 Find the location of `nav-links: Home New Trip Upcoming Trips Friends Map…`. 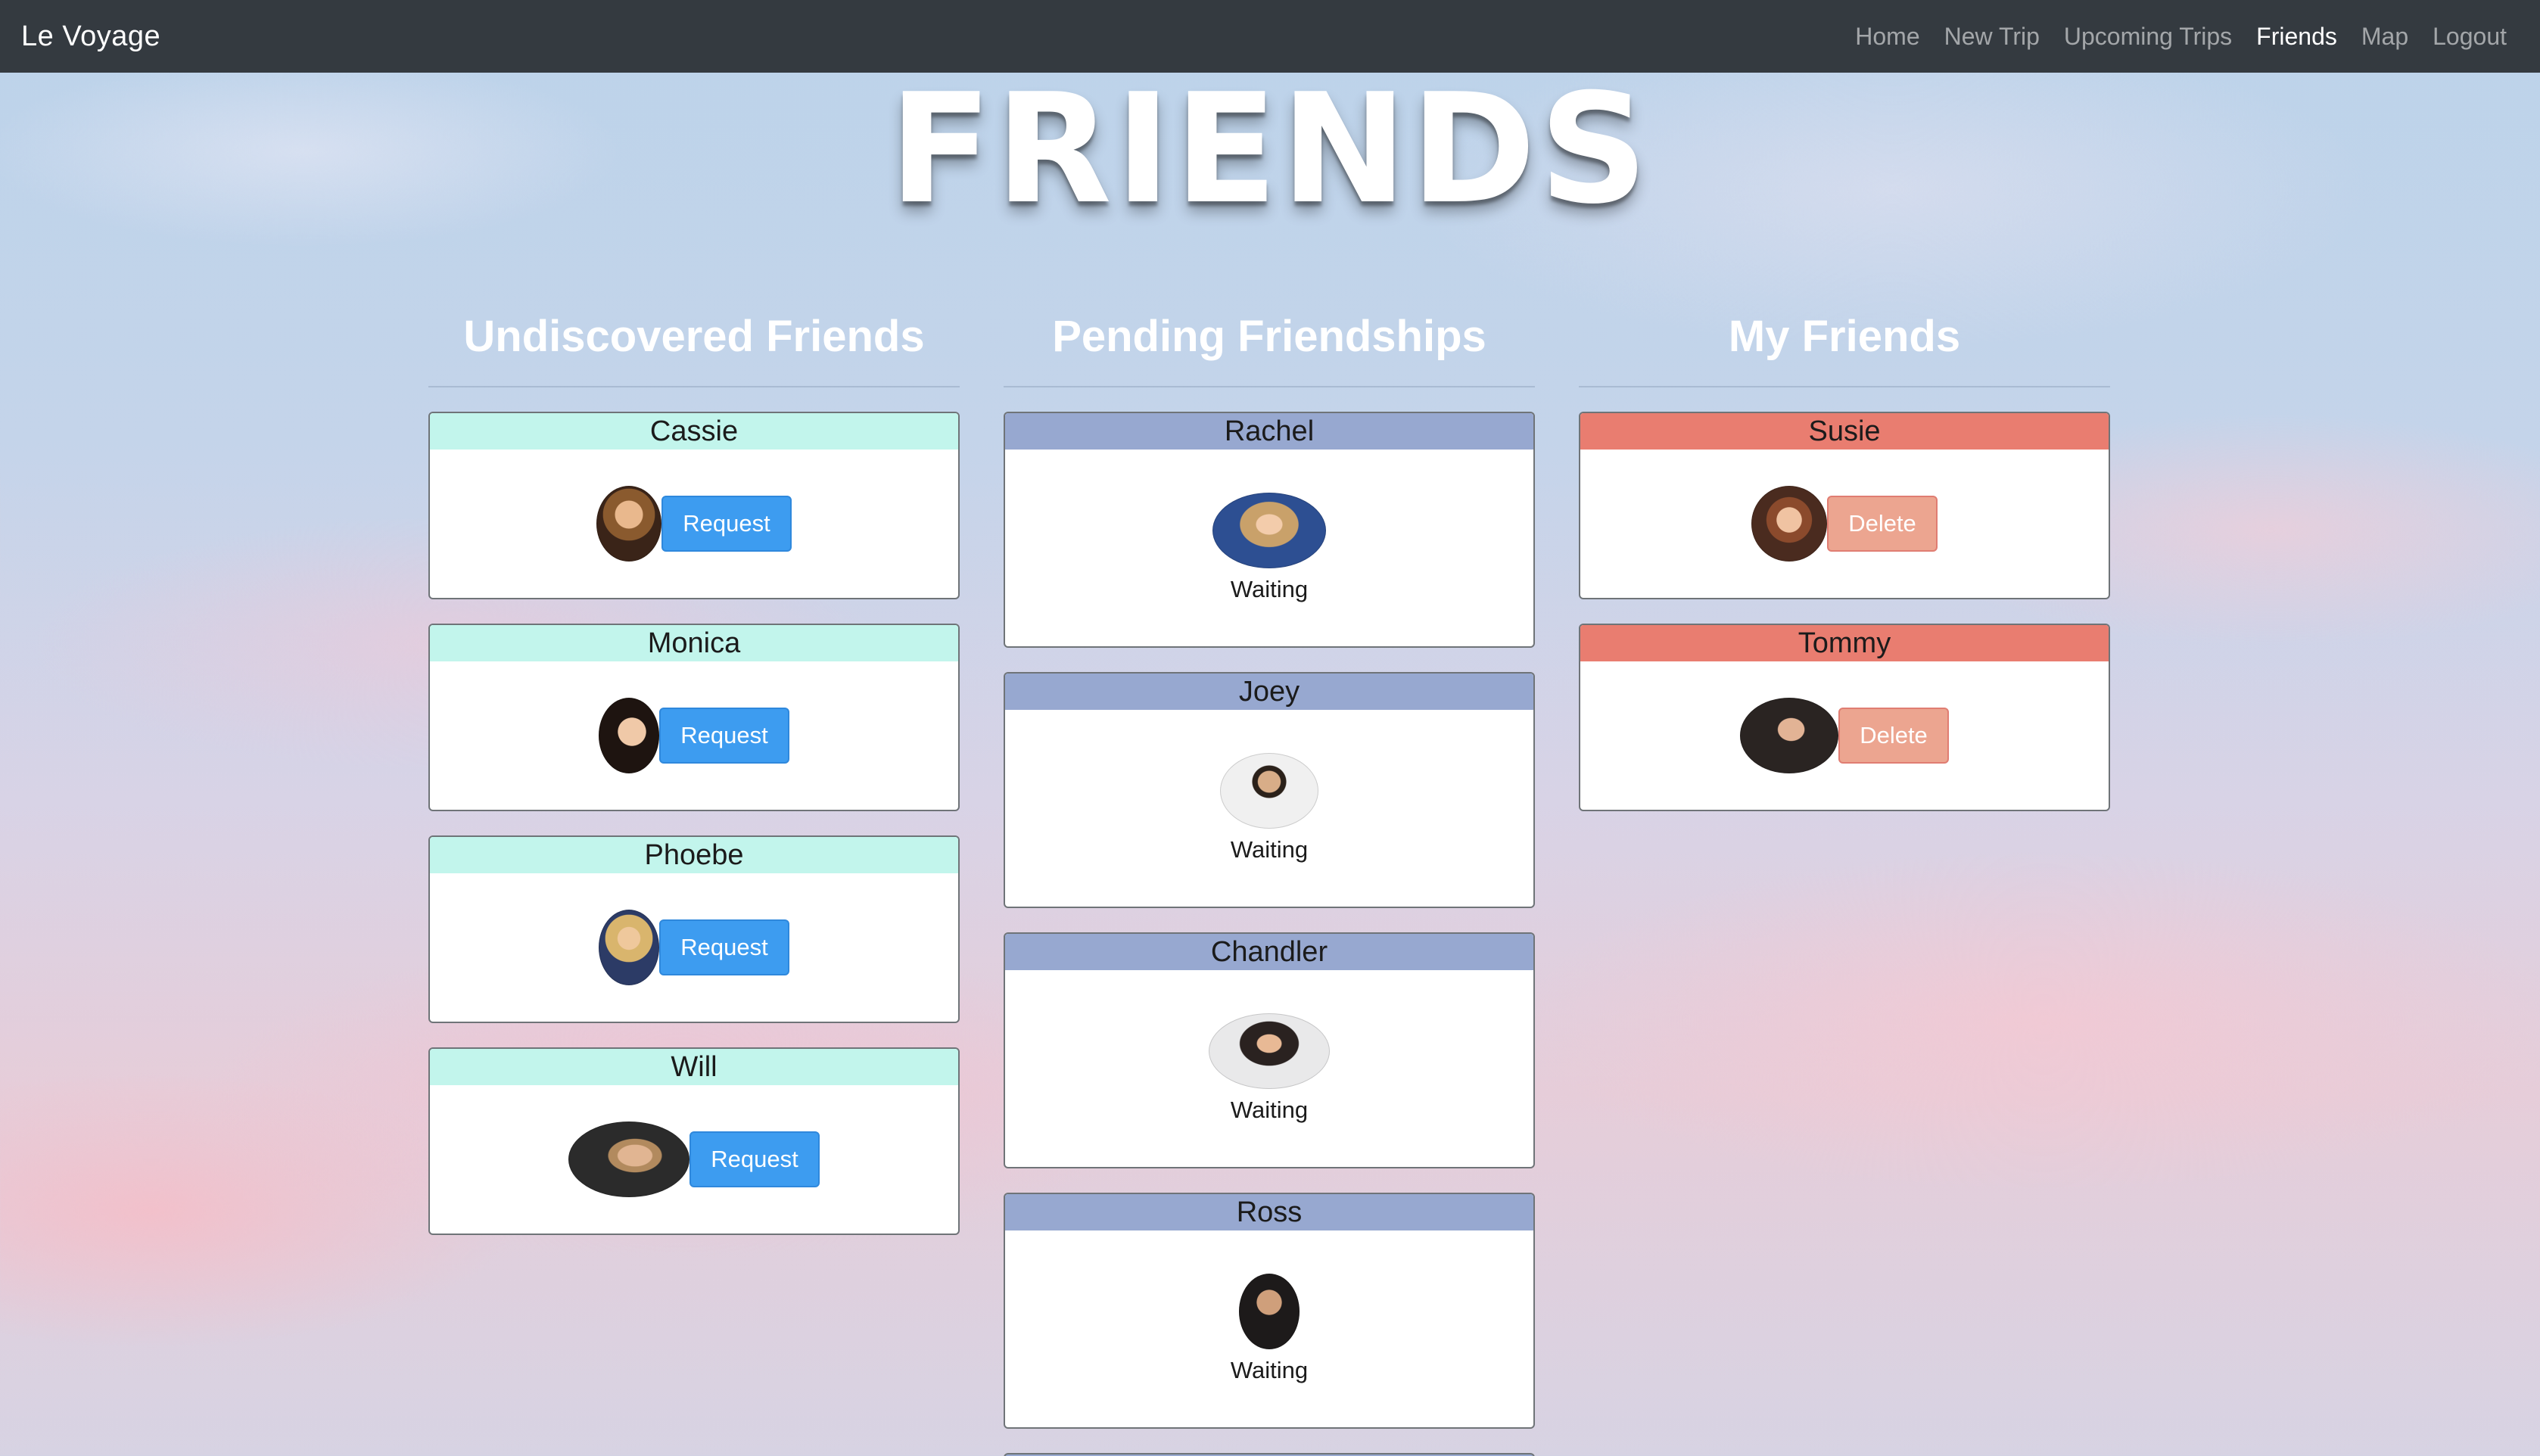

nav-links: Home New Trip Upcoming Trips Friends Map… is located at coordinates (2181, 37).